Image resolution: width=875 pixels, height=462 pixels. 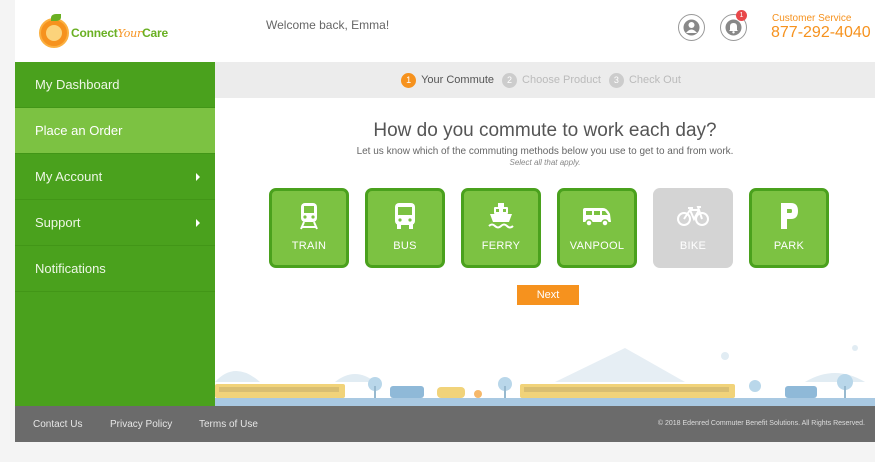 What do you see at coordinates (812, 18) in the screenshot?
I see `customer-service-label: Customer Service` at bounding box center [812, 18].